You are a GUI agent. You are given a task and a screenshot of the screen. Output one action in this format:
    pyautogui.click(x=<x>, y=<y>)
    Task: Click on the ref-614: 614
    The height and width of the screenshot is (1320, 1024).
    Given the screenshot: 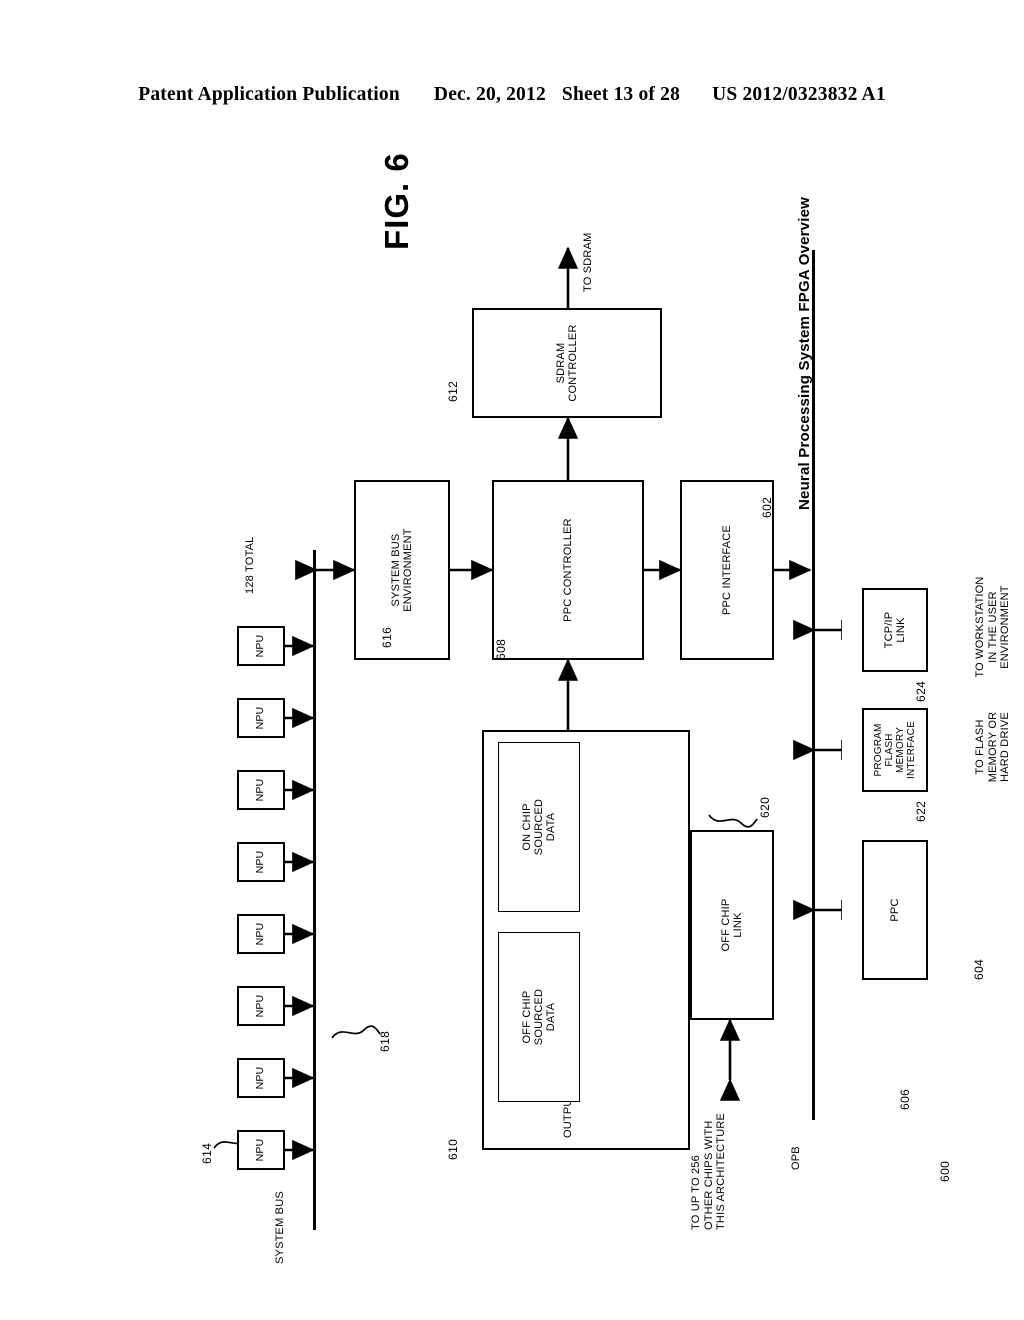 What is the action you would take?
    pyautogui.click(x=207, y=1153)
    